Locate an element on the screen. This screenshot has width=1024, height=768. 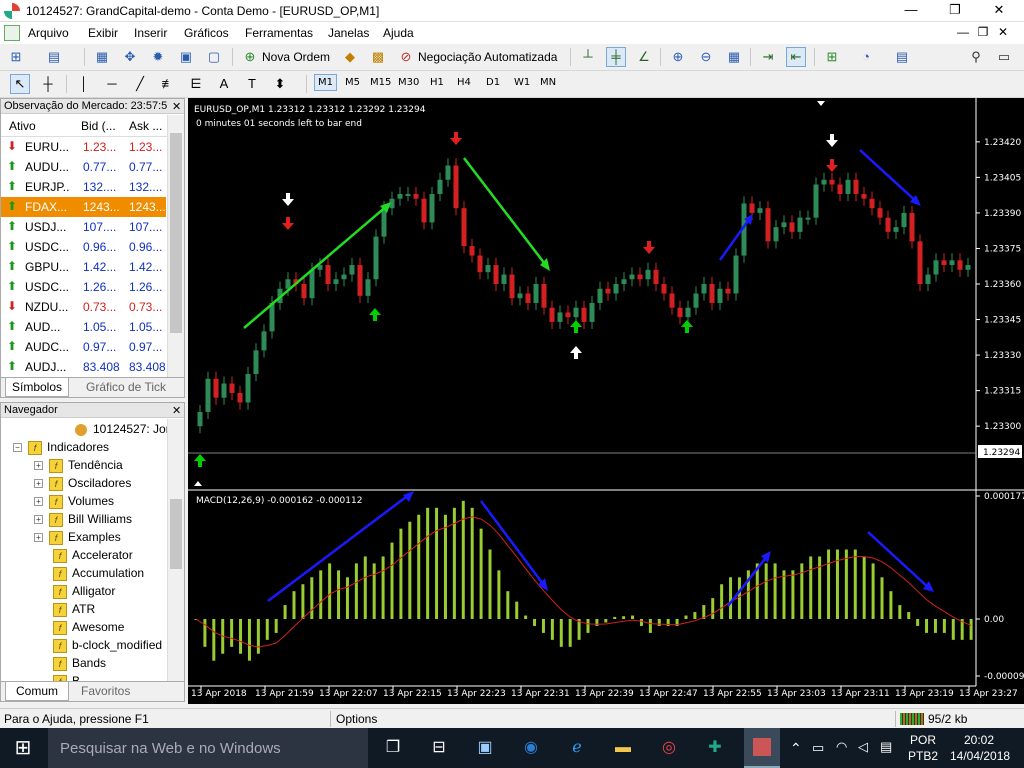
fibo-icon: ⋿ is located at coordinates (196, 84).